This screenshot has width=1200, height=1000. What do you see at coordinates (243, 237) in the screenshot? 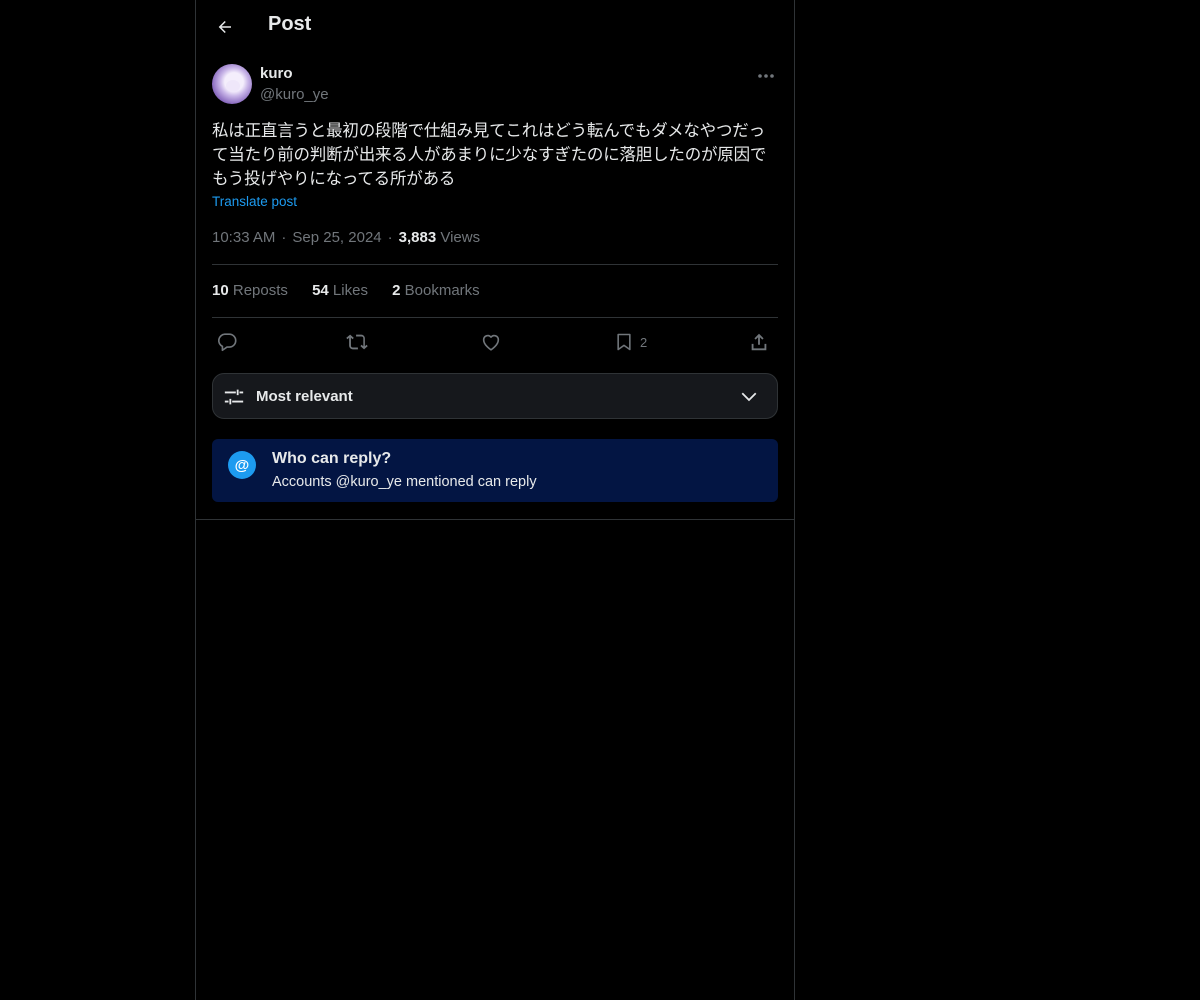
I see `post-time: 10:33 AM` at bounding box center [243, 237].